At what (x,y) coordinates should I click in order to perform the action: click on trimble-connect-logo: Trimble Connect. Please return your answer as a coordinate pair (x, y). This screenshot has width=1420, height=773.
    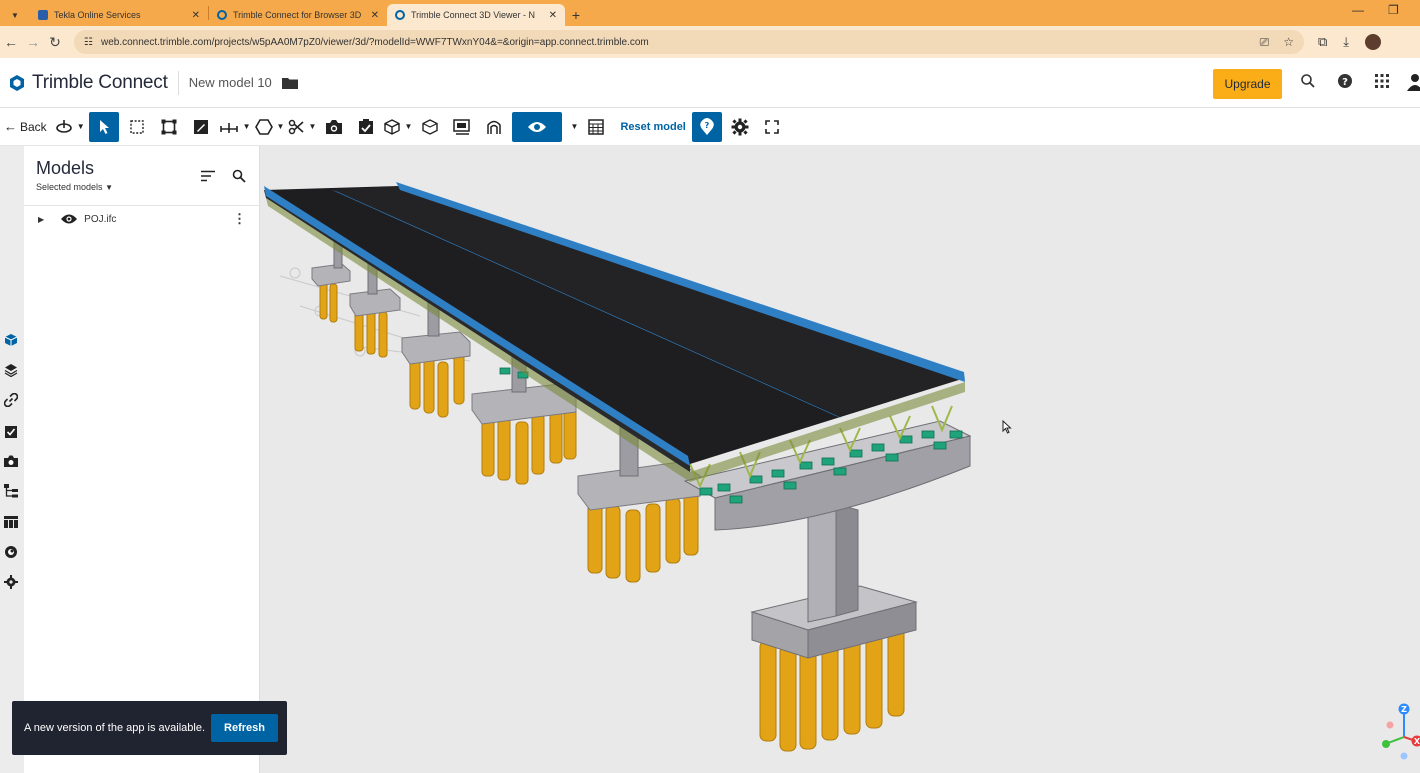
    Looking at the image, I should click on (88, 83).